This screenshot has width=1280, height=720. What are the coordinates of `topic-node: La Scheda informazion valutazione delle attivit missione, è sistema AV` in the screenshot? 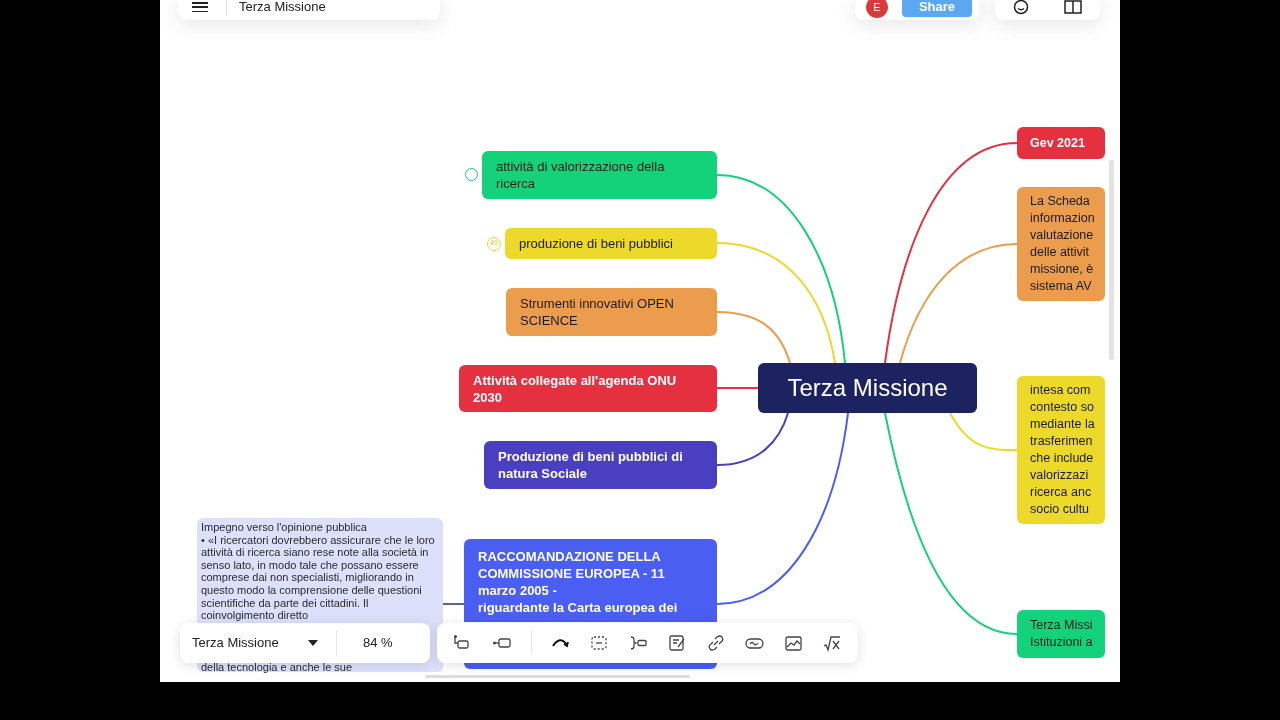 It's located at (1061, 244).